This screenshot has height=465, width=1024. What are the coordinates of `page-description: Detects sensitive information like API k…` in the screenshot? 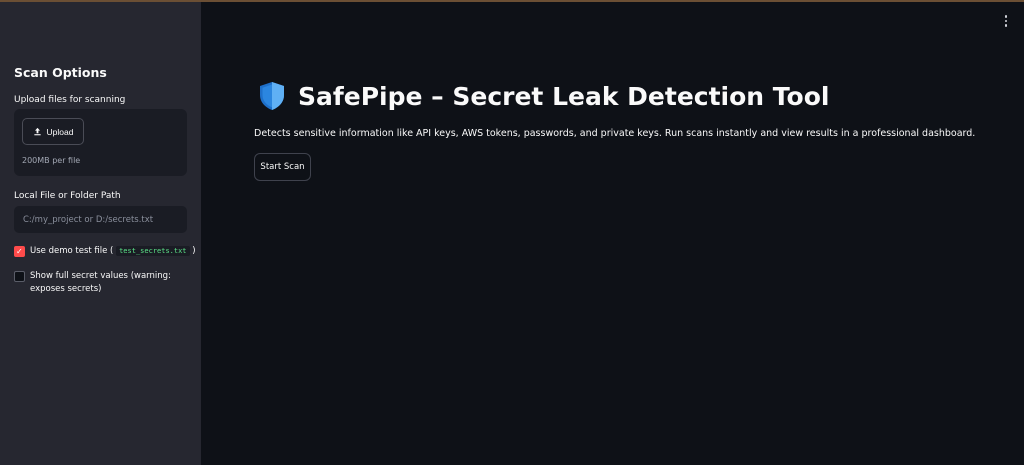 It's located at (615, 133).